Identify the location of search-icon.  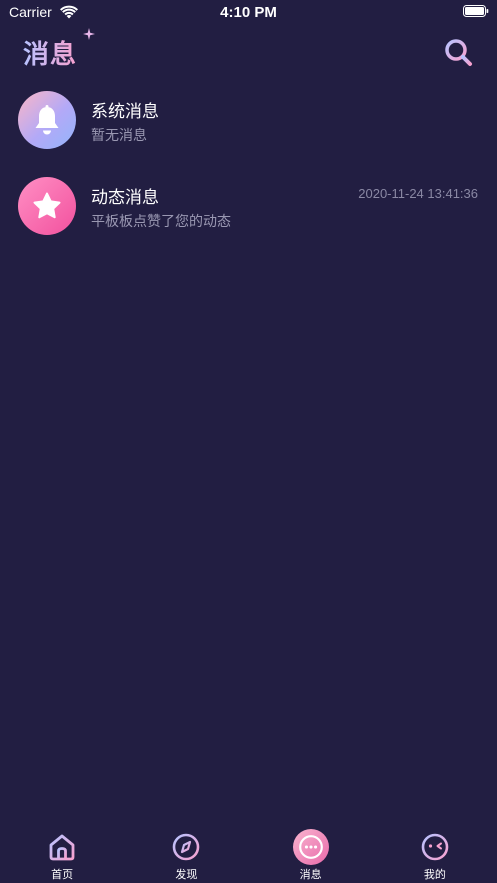
(458, 52).